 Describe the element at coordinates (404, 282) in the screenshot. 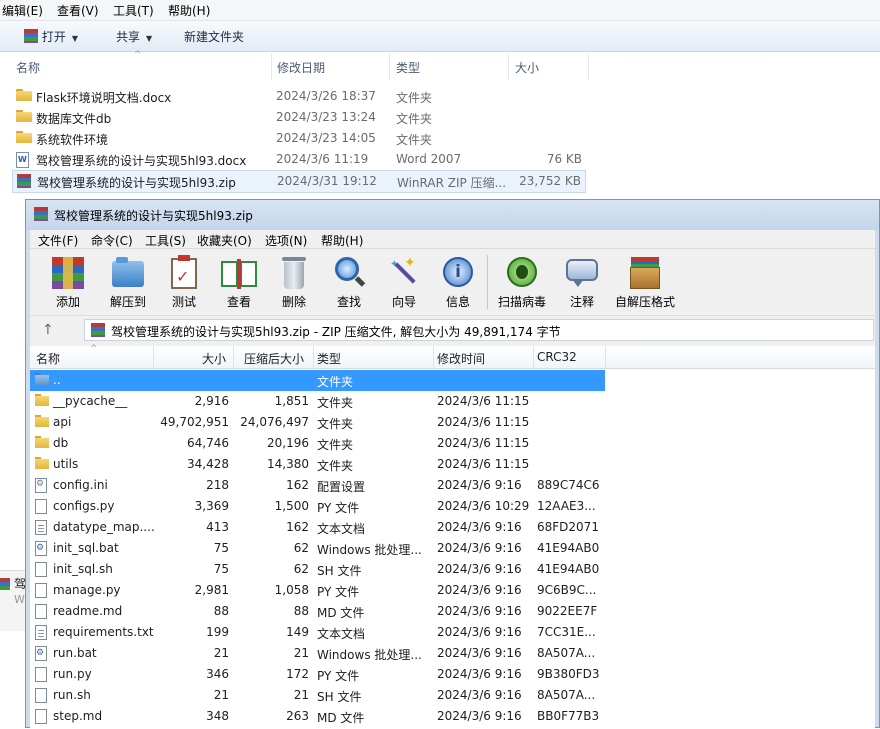

I see `wizard-button: ✦ ✦ 向导` at that location.